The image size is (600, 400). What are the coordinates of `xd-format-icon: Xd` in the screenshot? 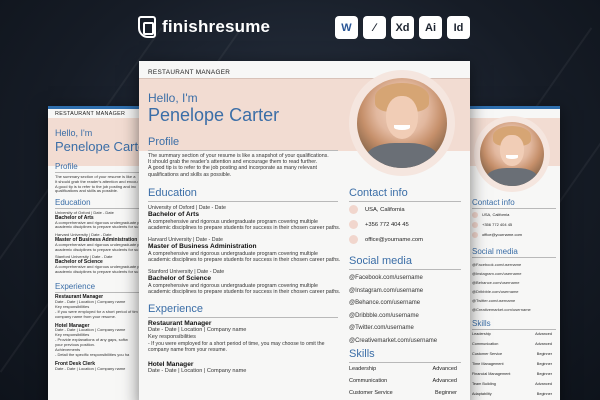 It's located at (402, 27).